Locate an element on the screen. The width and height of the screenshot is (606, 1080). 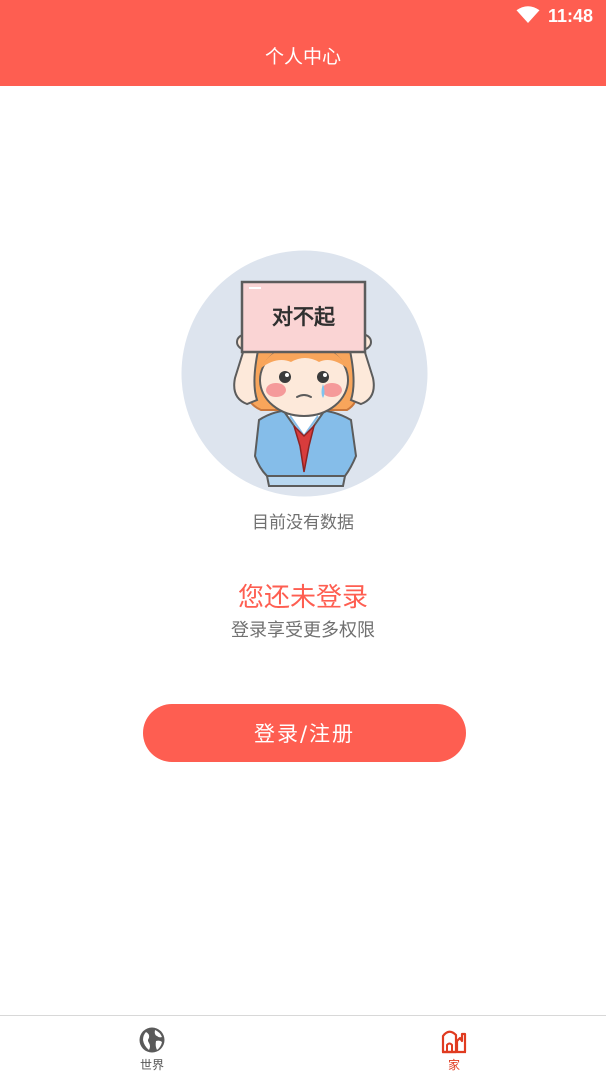
sign-text: 对不起 is located at coordinates (304, 317).